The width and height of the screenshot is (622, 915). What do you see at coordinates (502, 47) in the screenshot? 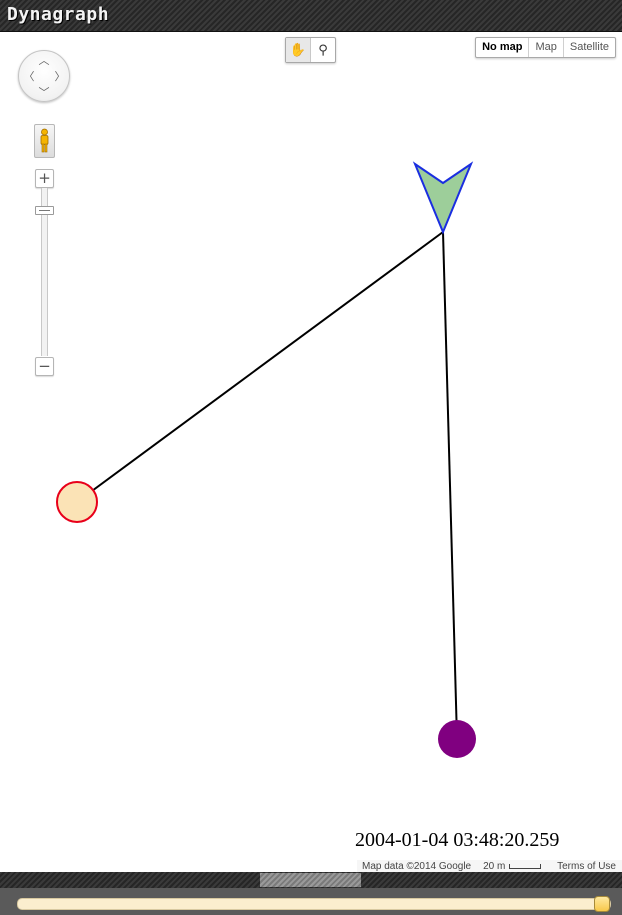
I see `map-type-no-map: No map` at bounding box center [502, 47].